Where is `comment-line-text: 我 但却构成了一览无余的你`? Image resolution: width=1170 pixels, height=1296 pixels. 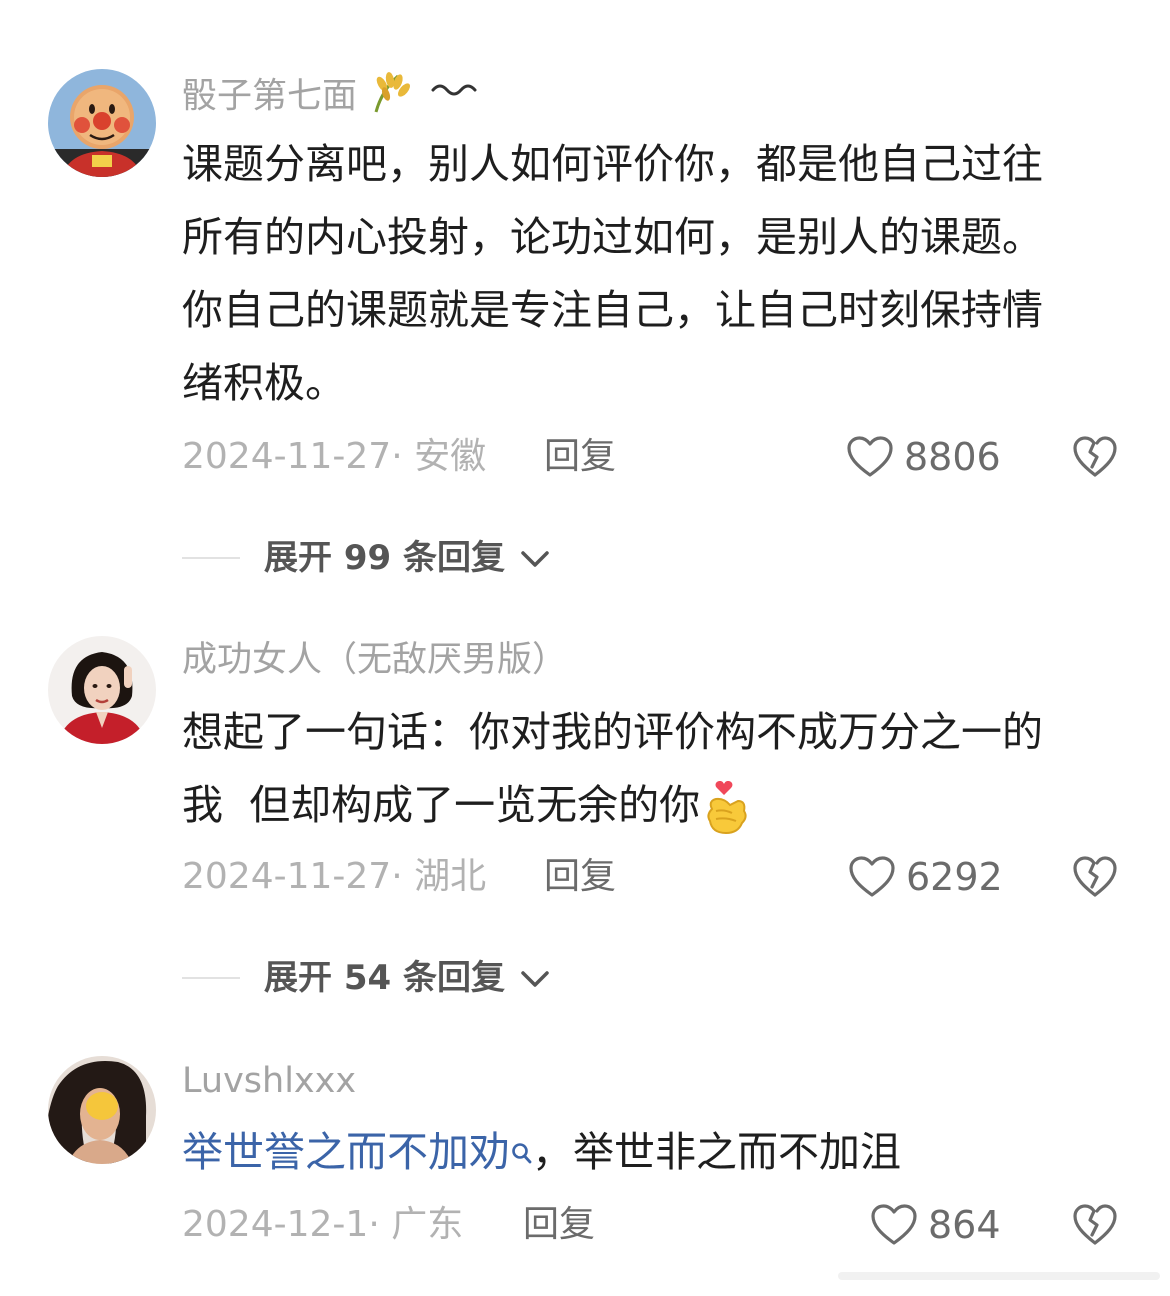
comment-line-text: 我 但却构成了一览无余的你 is located at coordinates (441, 805).